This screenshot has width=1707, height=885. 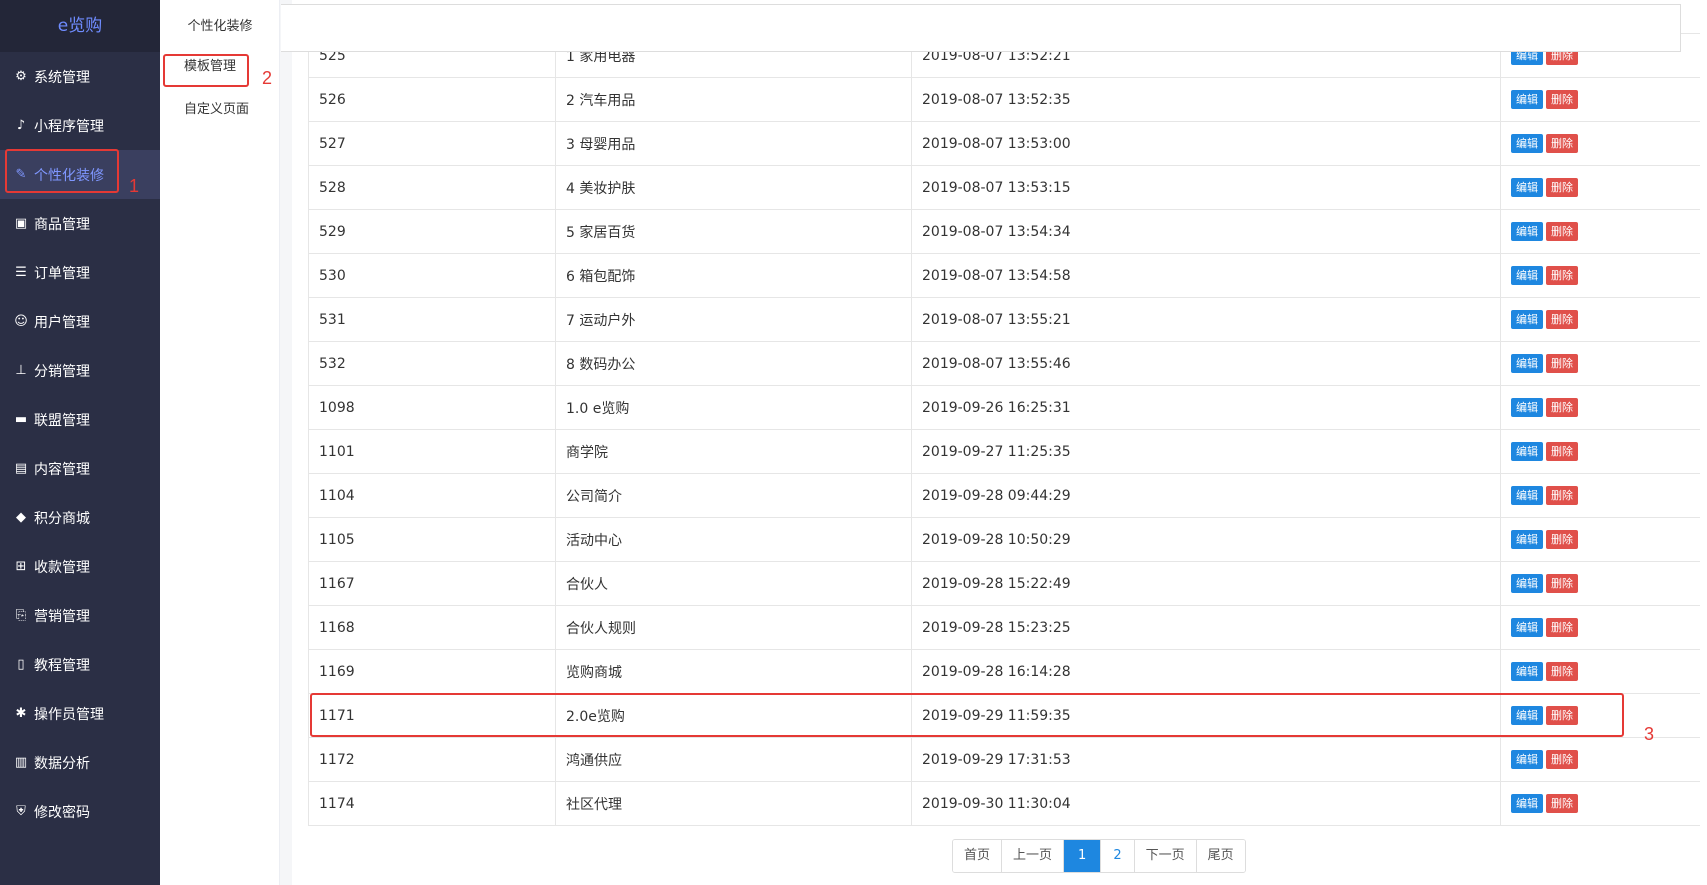 I want to click on cell-time: 2019-08-07 13:53:15, so click(x=1206, y=187).